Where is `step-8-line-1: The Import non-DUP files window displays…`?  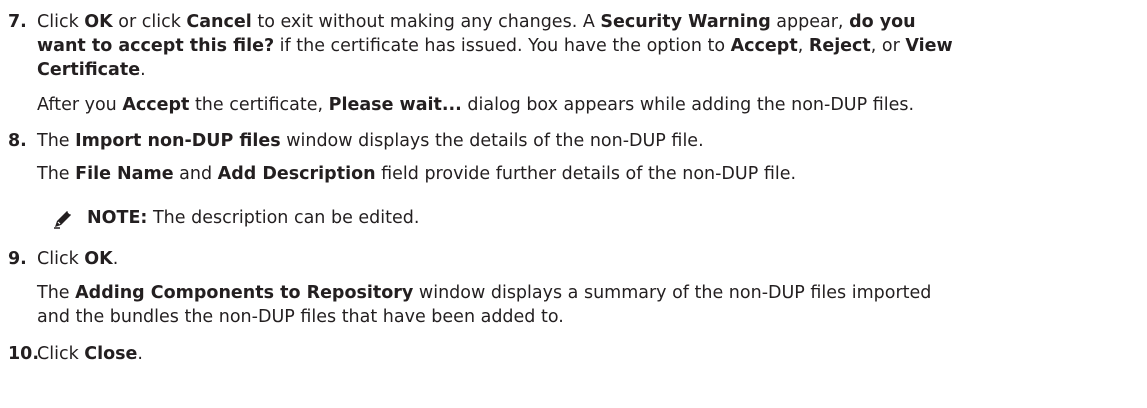
step-8-line-1: The Import non-DUP files window displays… is located at coordinates (370, 141).